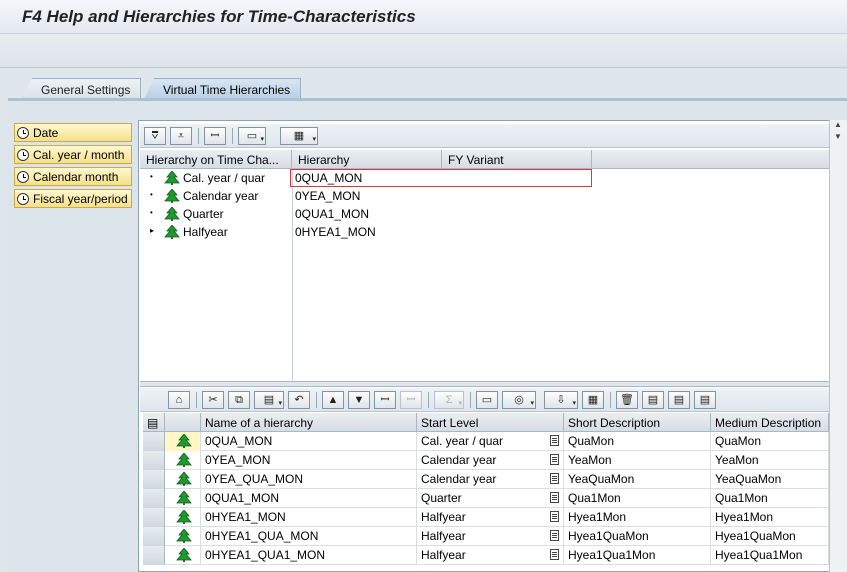 The height and width of the screenshot is (572, 847). Describe the element at coordinates (299, 136) in the screenshot. I see `layout-menu-button: ▦ ▾` at that location.